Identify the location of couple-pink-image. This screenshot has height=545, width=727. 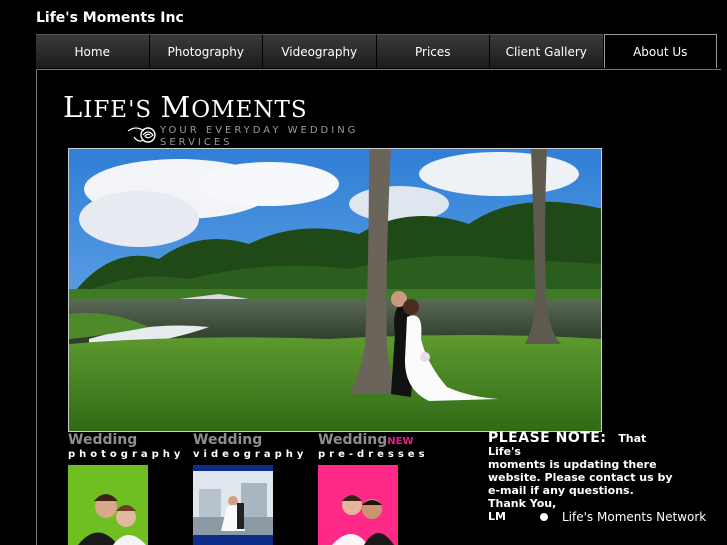
(358, 505).